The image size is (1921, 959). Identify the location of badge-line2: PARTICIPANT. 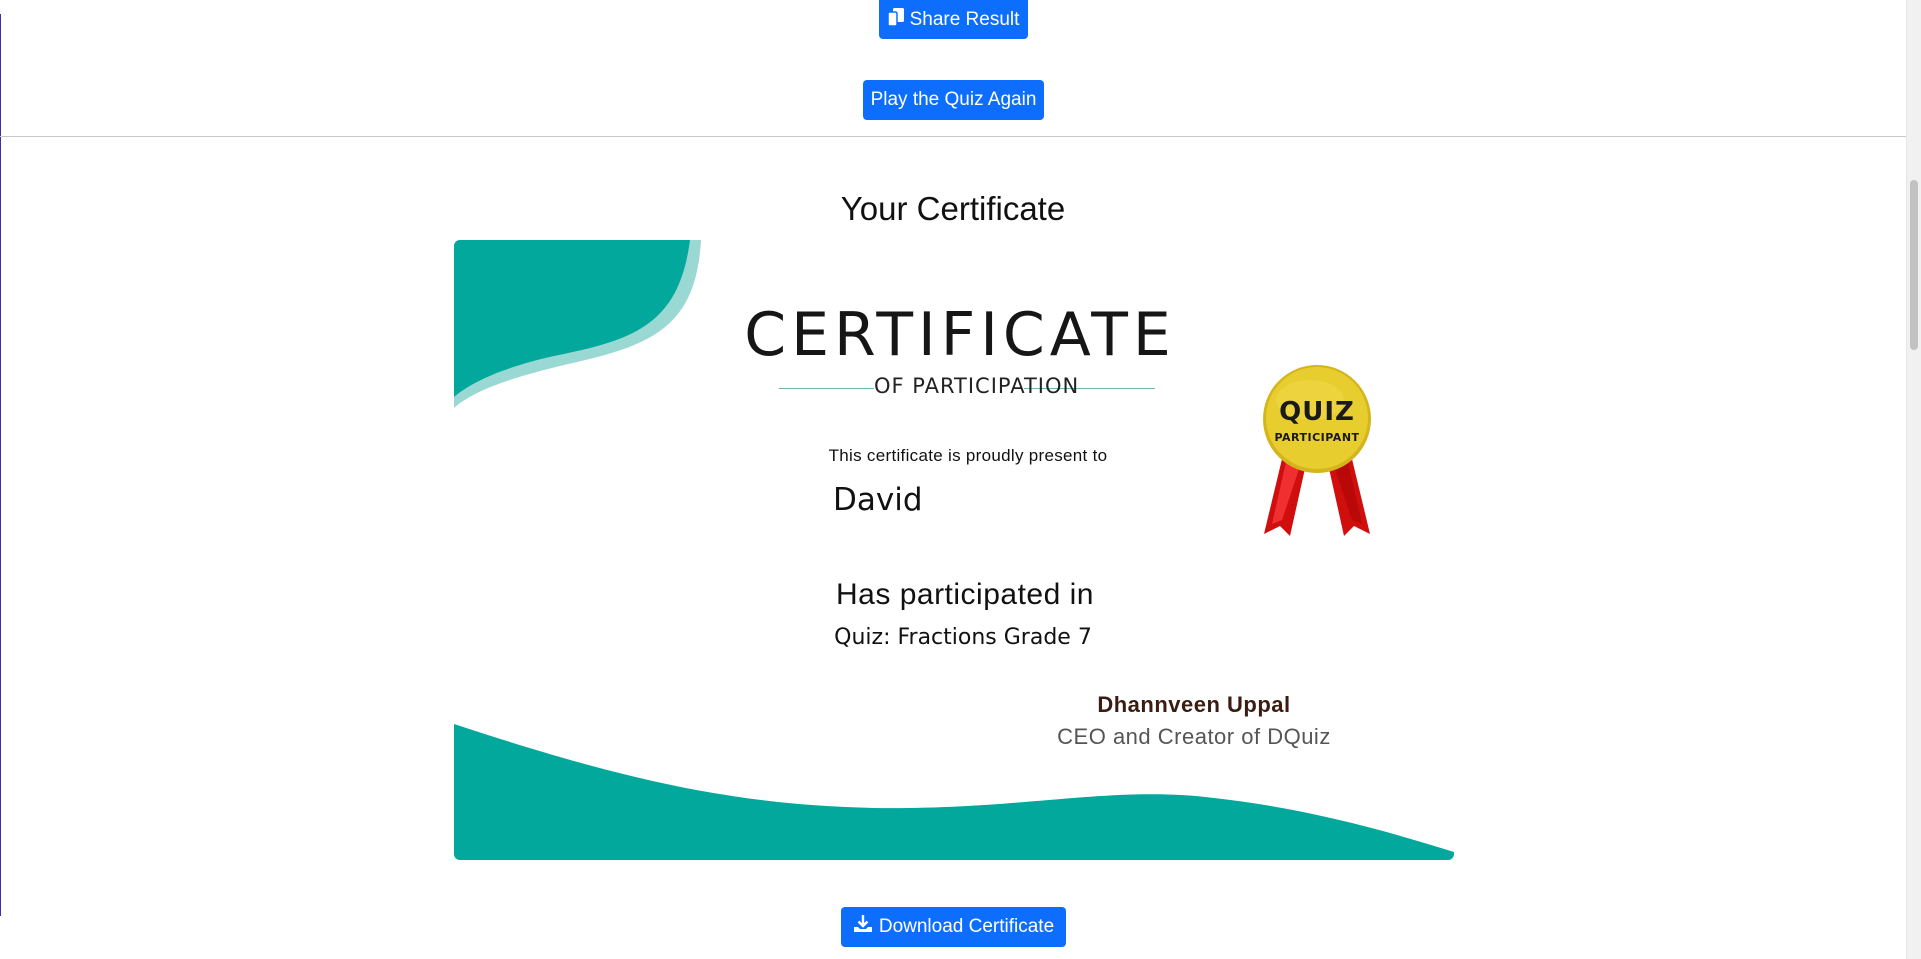
(1317, 437).